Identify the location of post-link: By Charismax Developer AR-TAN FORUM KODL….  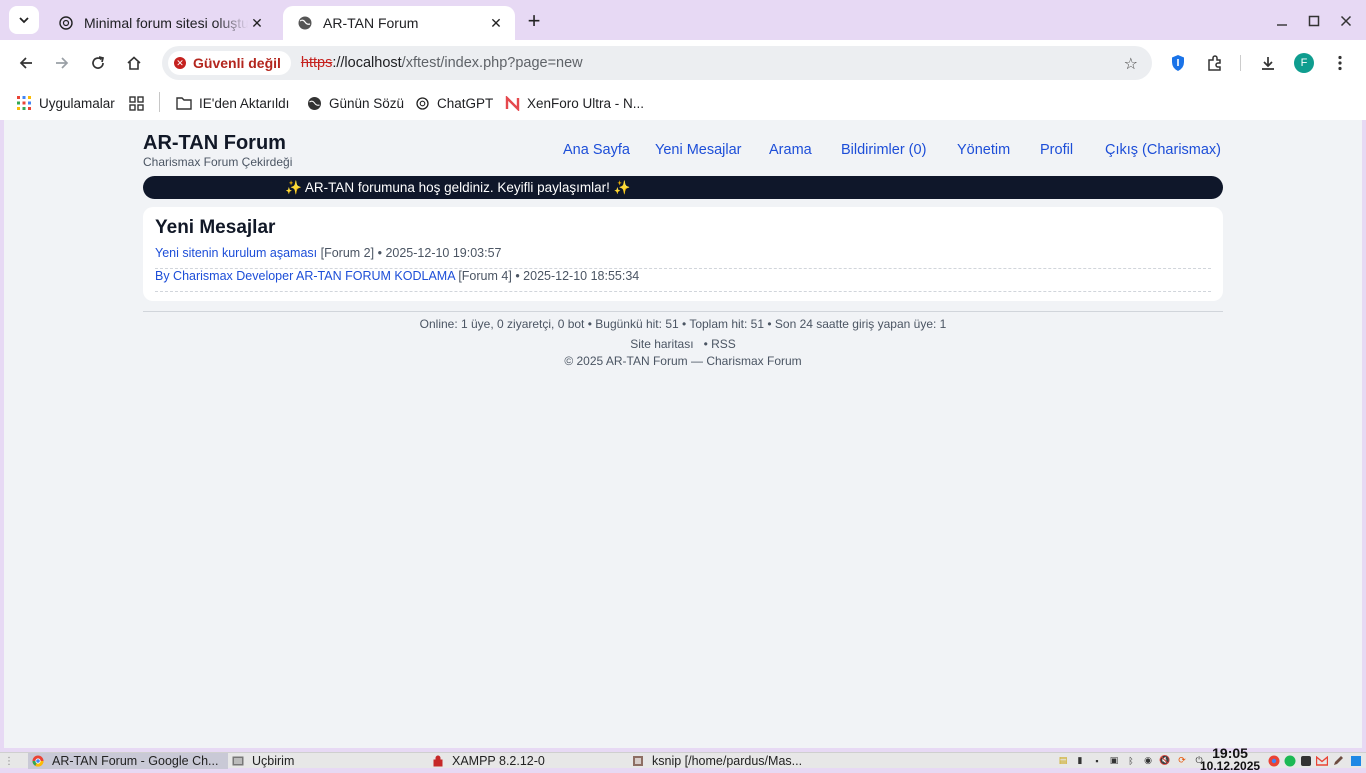
(305, 276).